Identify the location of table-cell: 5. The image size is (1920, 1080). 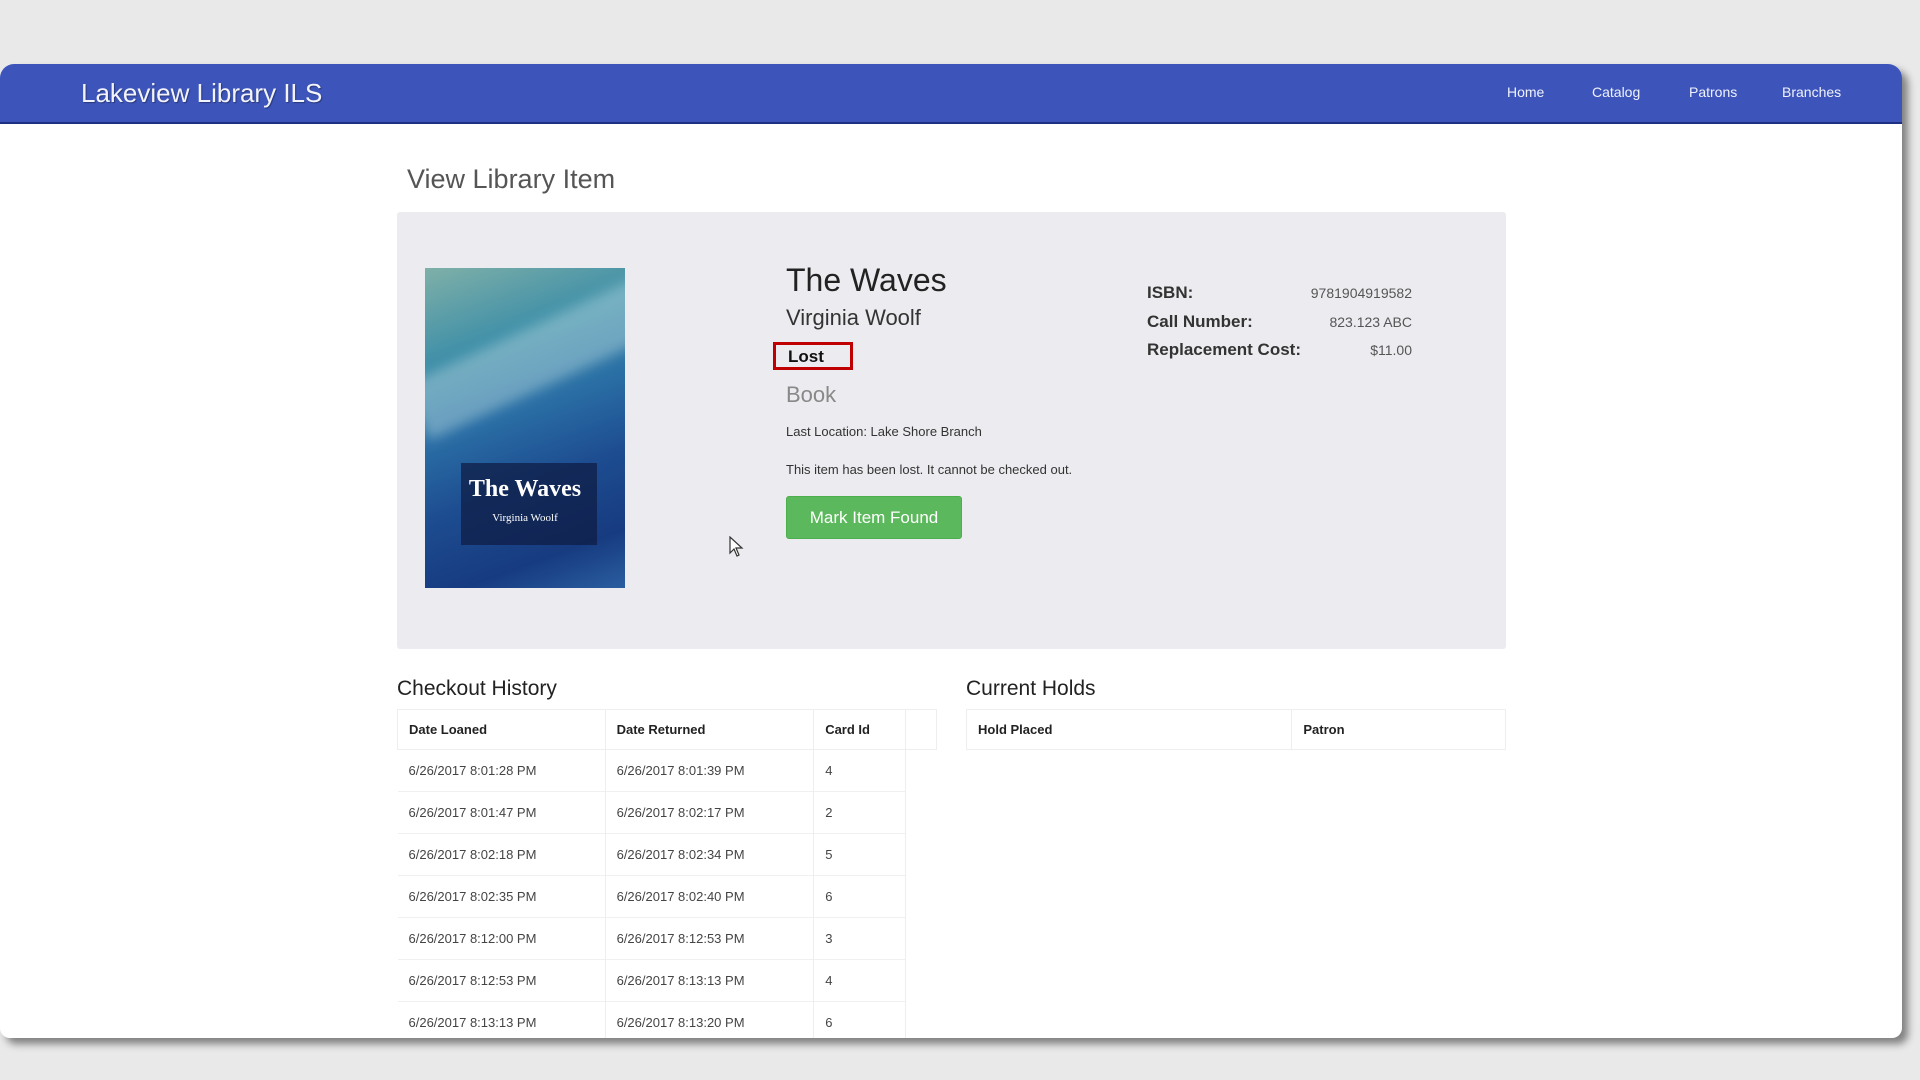
(860, 854).